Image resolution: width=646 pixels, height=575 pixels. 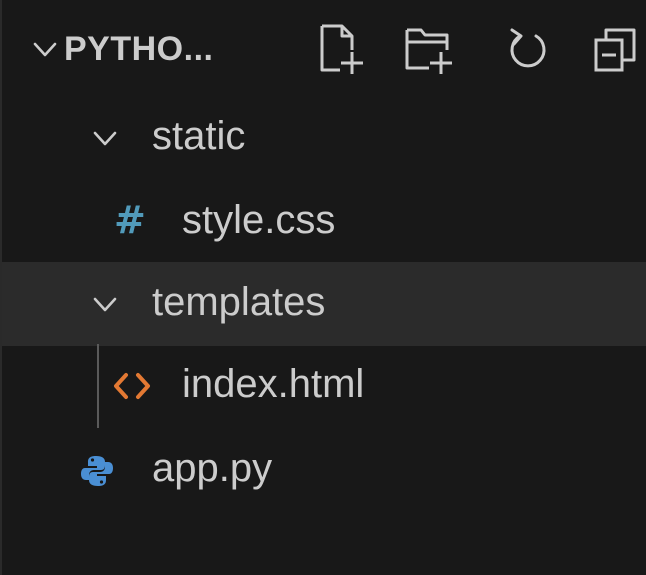 I want to click on tree-item-label: index.html, so click(x=273, y=384).